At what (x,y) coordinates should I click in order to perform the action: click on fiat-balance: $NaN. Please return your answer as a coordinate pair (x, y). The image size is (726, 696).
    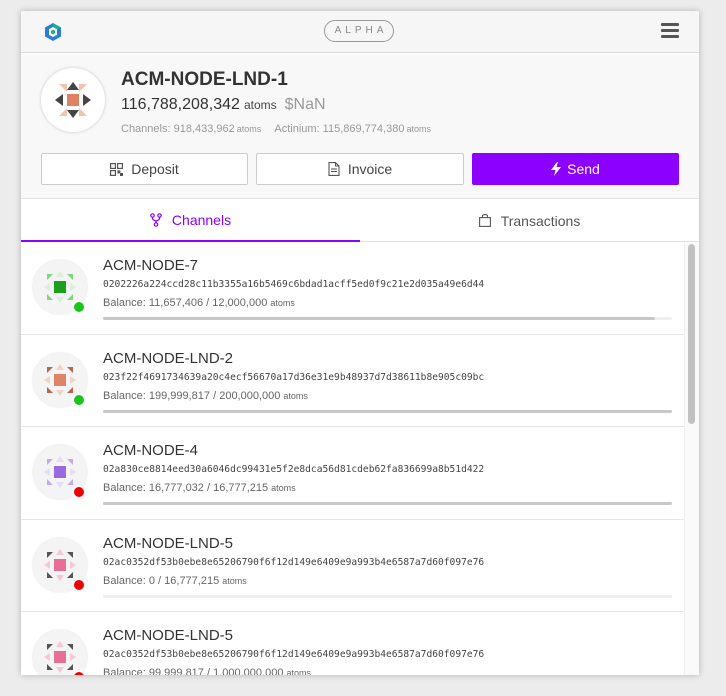
    Looking at the image, I should click on (305, 104).